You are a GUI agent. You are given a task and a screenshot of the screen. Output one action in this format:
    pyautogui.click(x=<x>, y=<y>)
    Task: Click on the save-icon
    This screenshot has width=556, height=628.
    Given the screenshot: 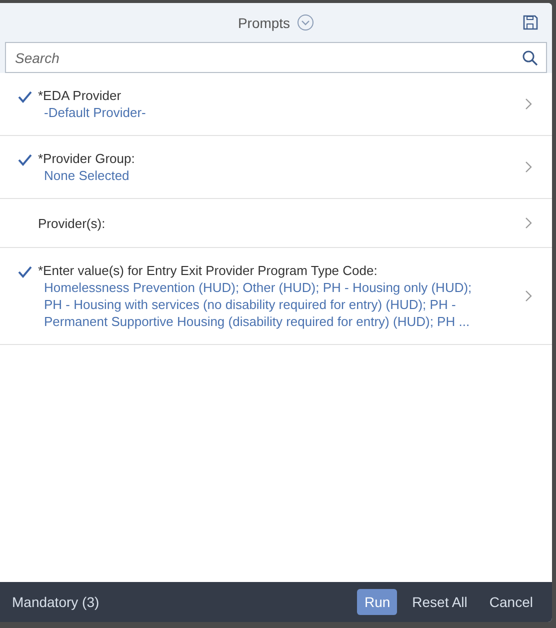 What is the action you would take?
    pyautogui.click(x=530, y=22)
    